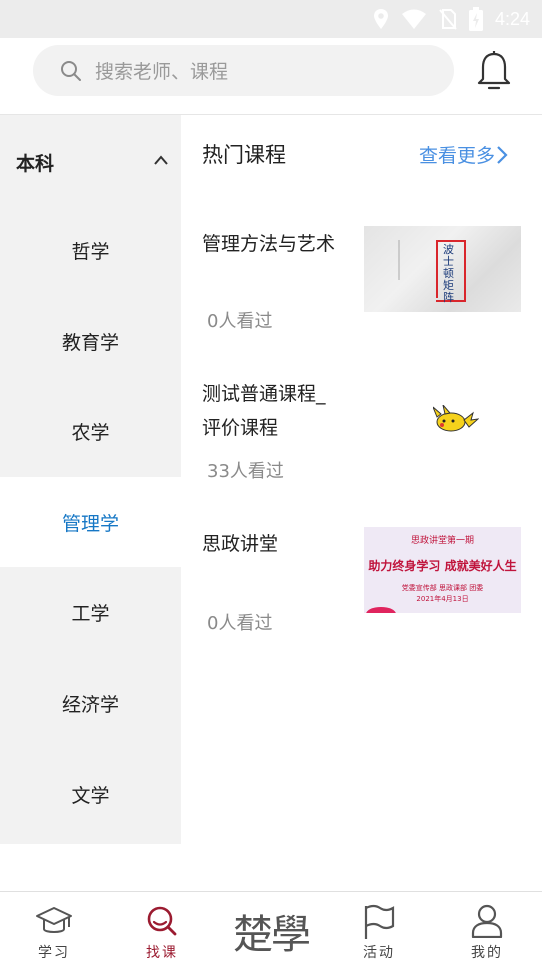 The height and width of the screenshot is (966, 542). I want to click on tab-chuxue-home: 楚學, so click(271, 929).